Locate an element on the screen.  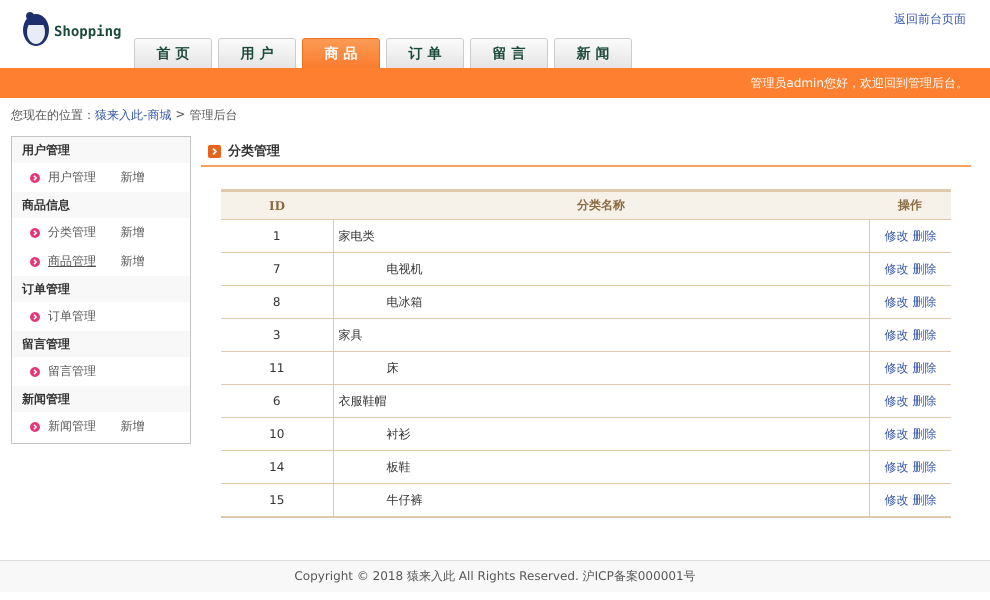
table-cell: 3 is located at coordinates (277, 335).